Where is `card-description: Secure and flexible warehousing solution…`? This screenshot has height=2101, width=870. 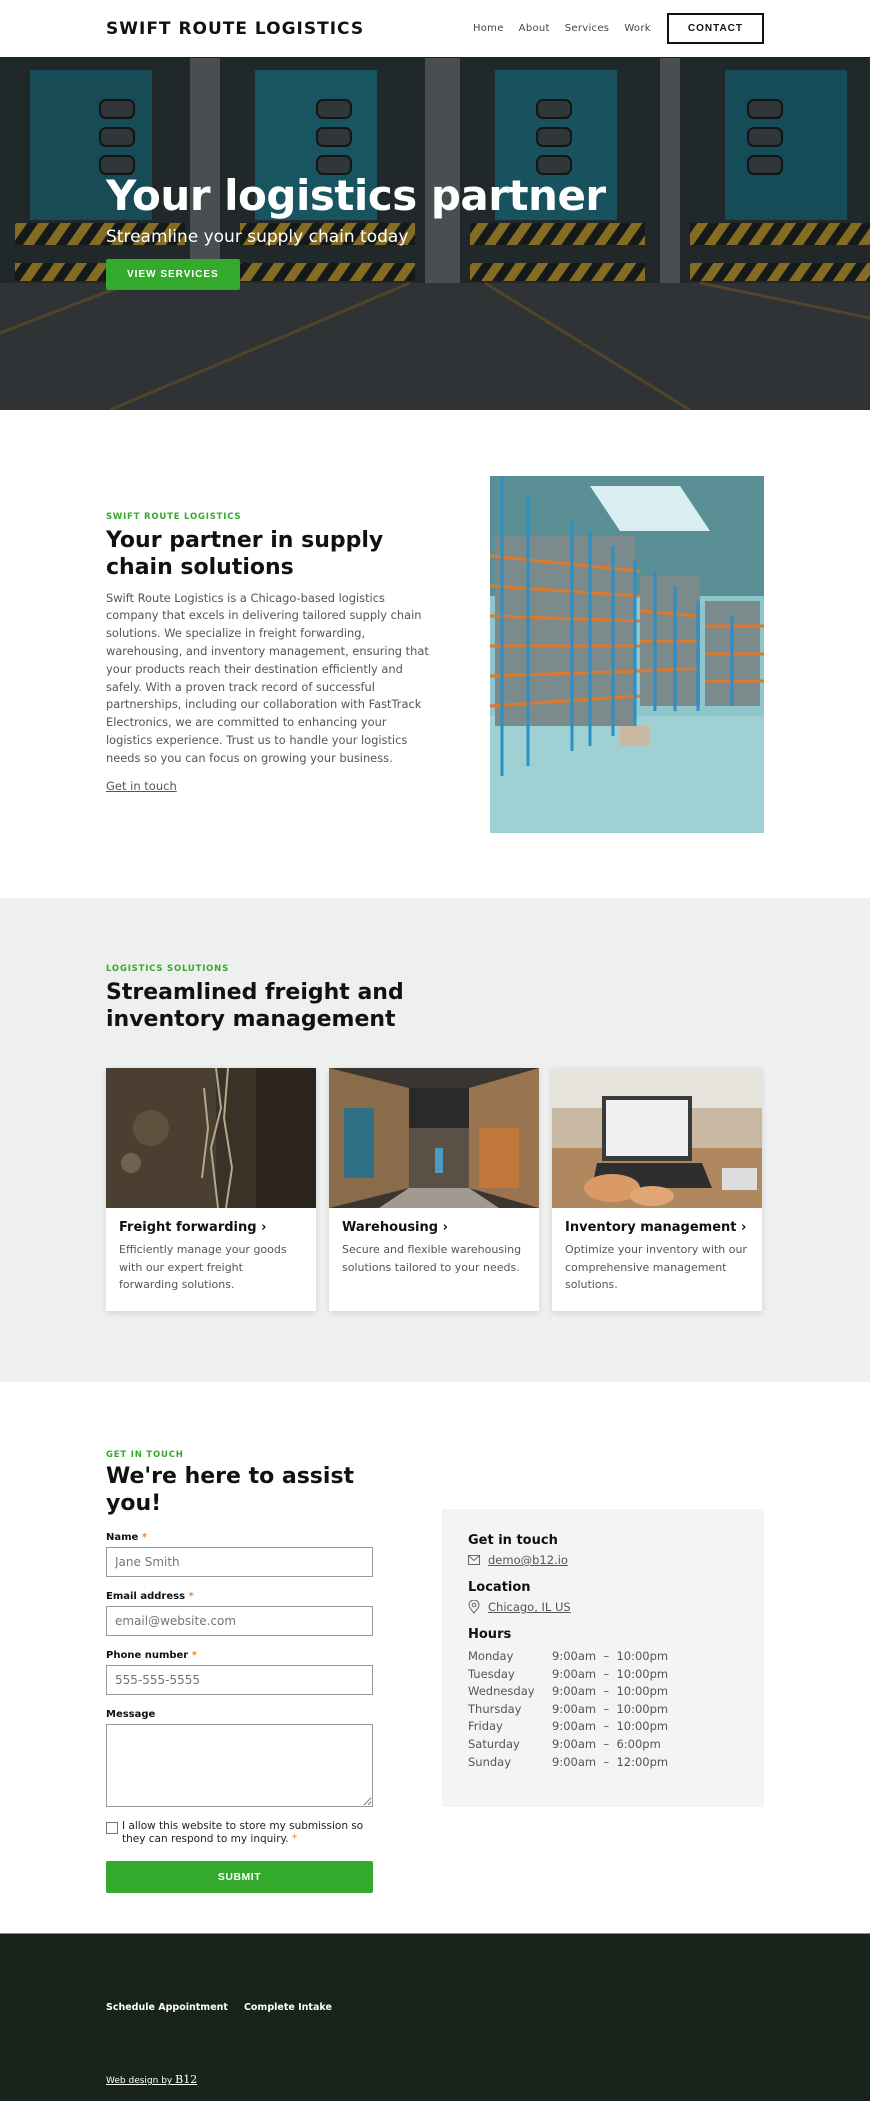
card-description: Secure and flexible warehousing solution… is located at coordinates (432, 1258).